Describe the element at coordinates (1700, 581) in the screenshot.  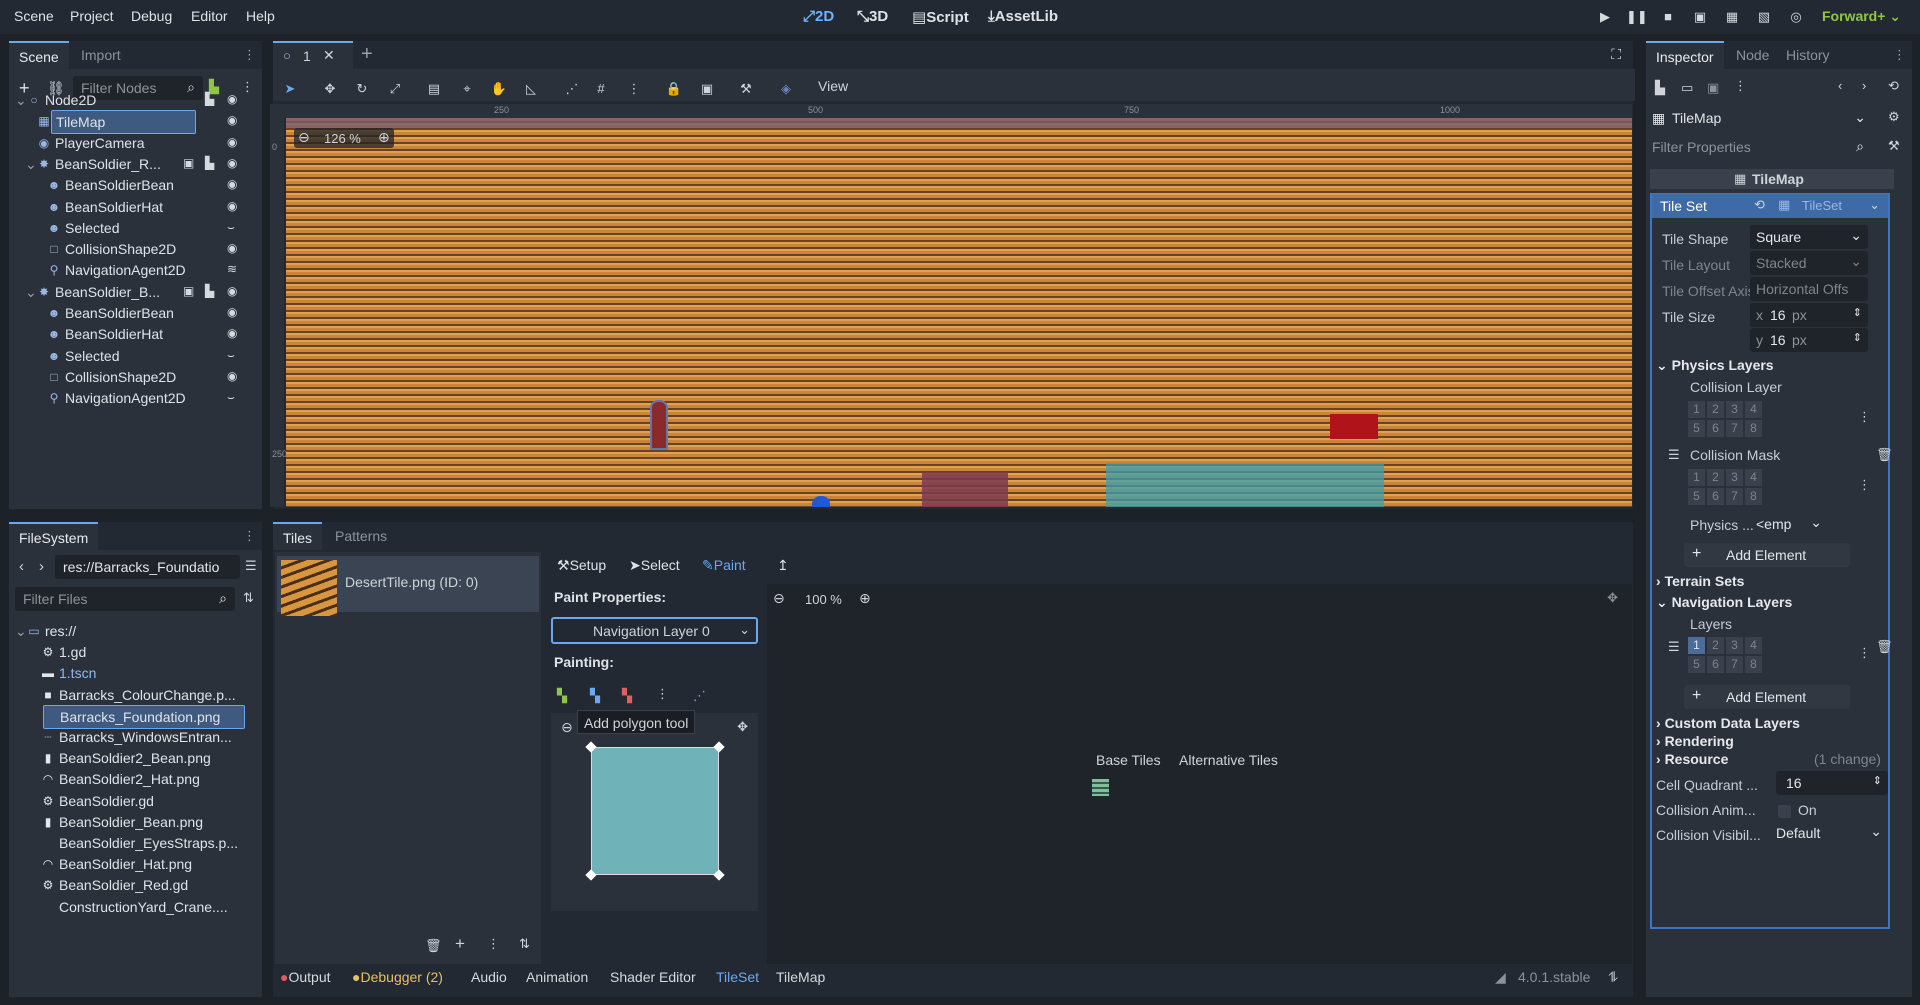
I see `terrain-sets-section: › Terrain Sets` at that location.